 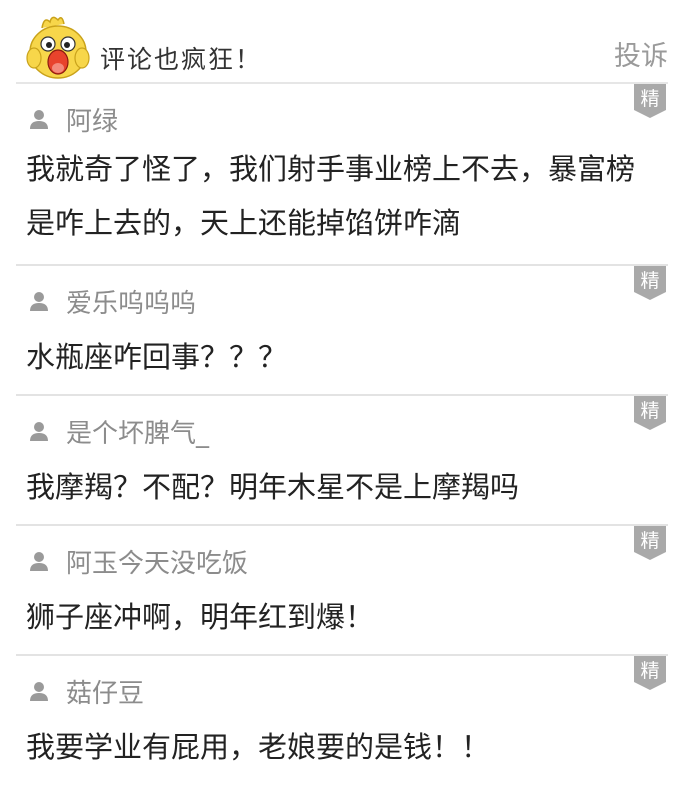 What do you see at coordinates (342, 42) in the screenshot?
I see `header: 评论也疯狂！ 投诉` at bounding box center [342, 42].